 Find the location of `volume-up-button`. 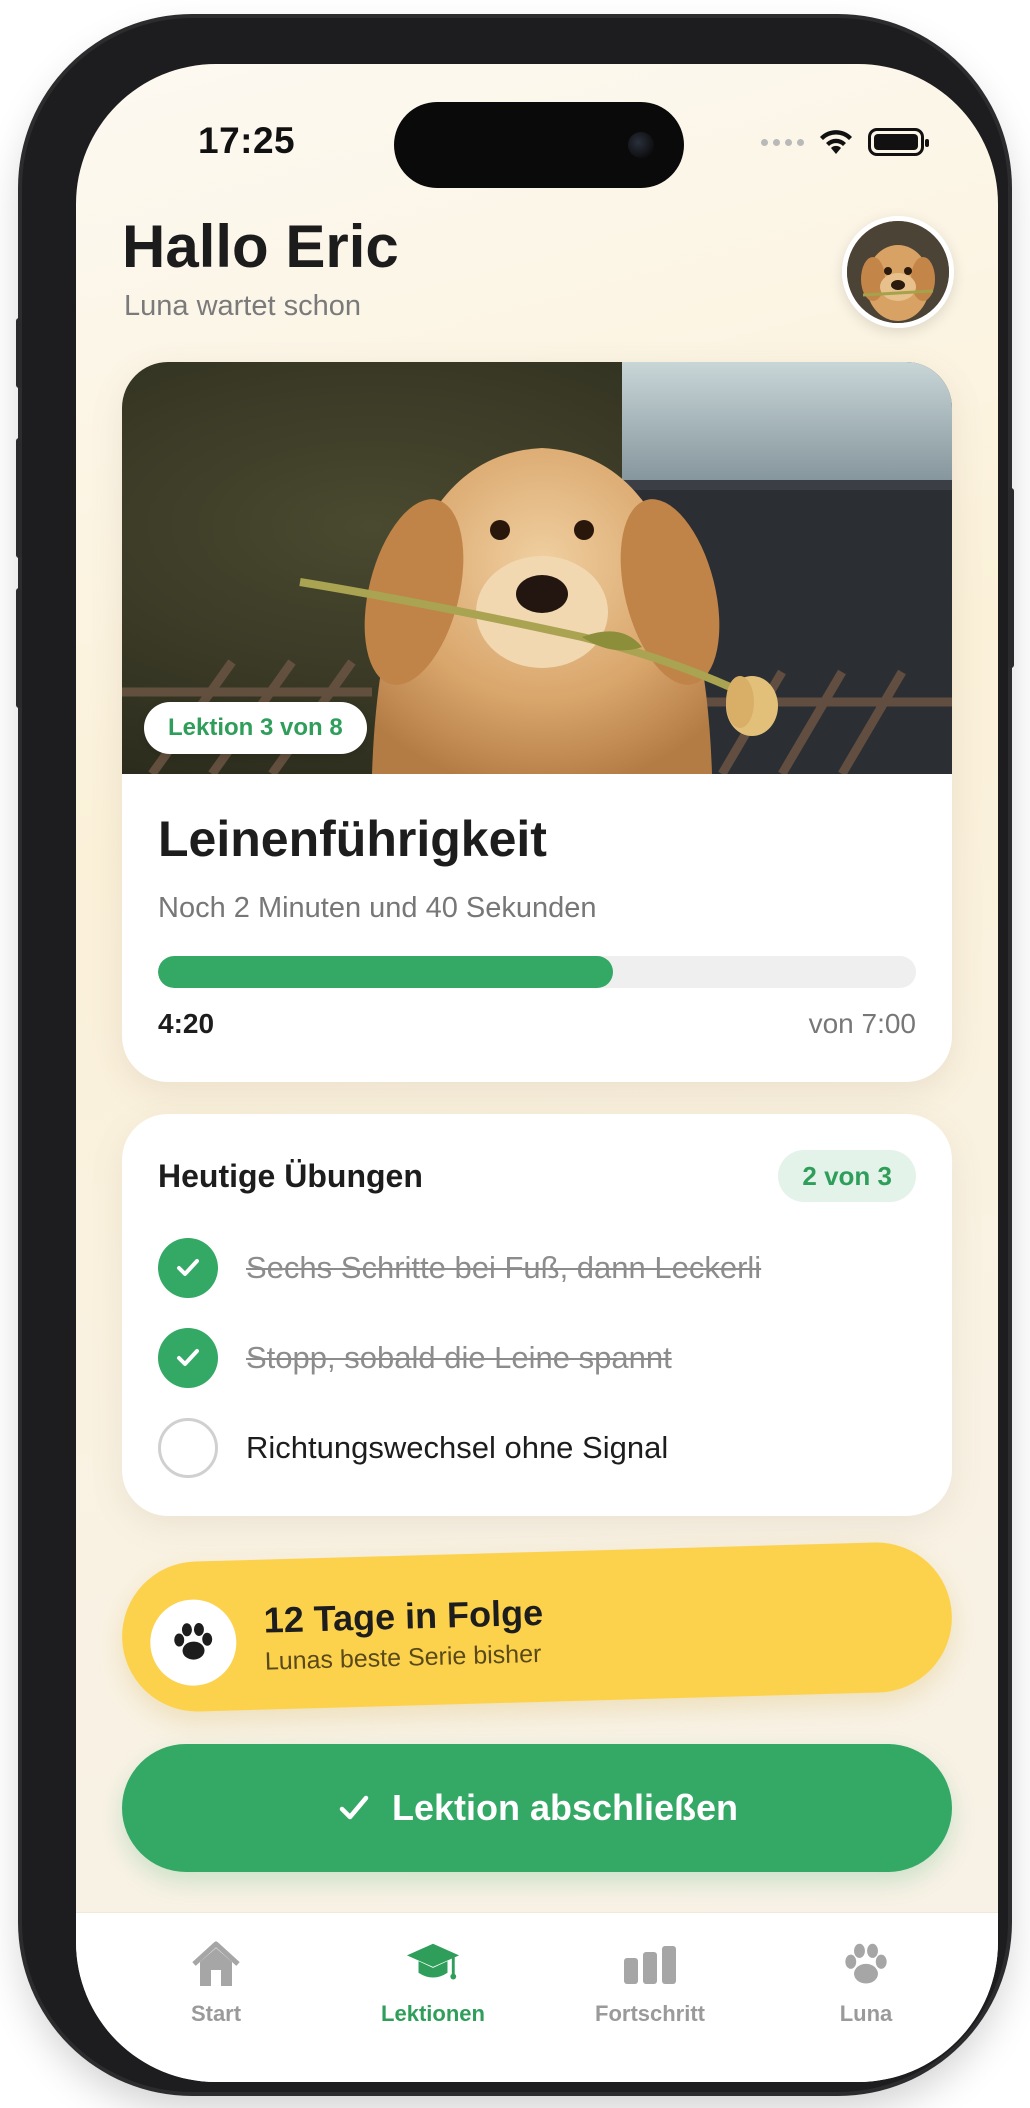

volume-up-button is located at coordinates (19, 498).